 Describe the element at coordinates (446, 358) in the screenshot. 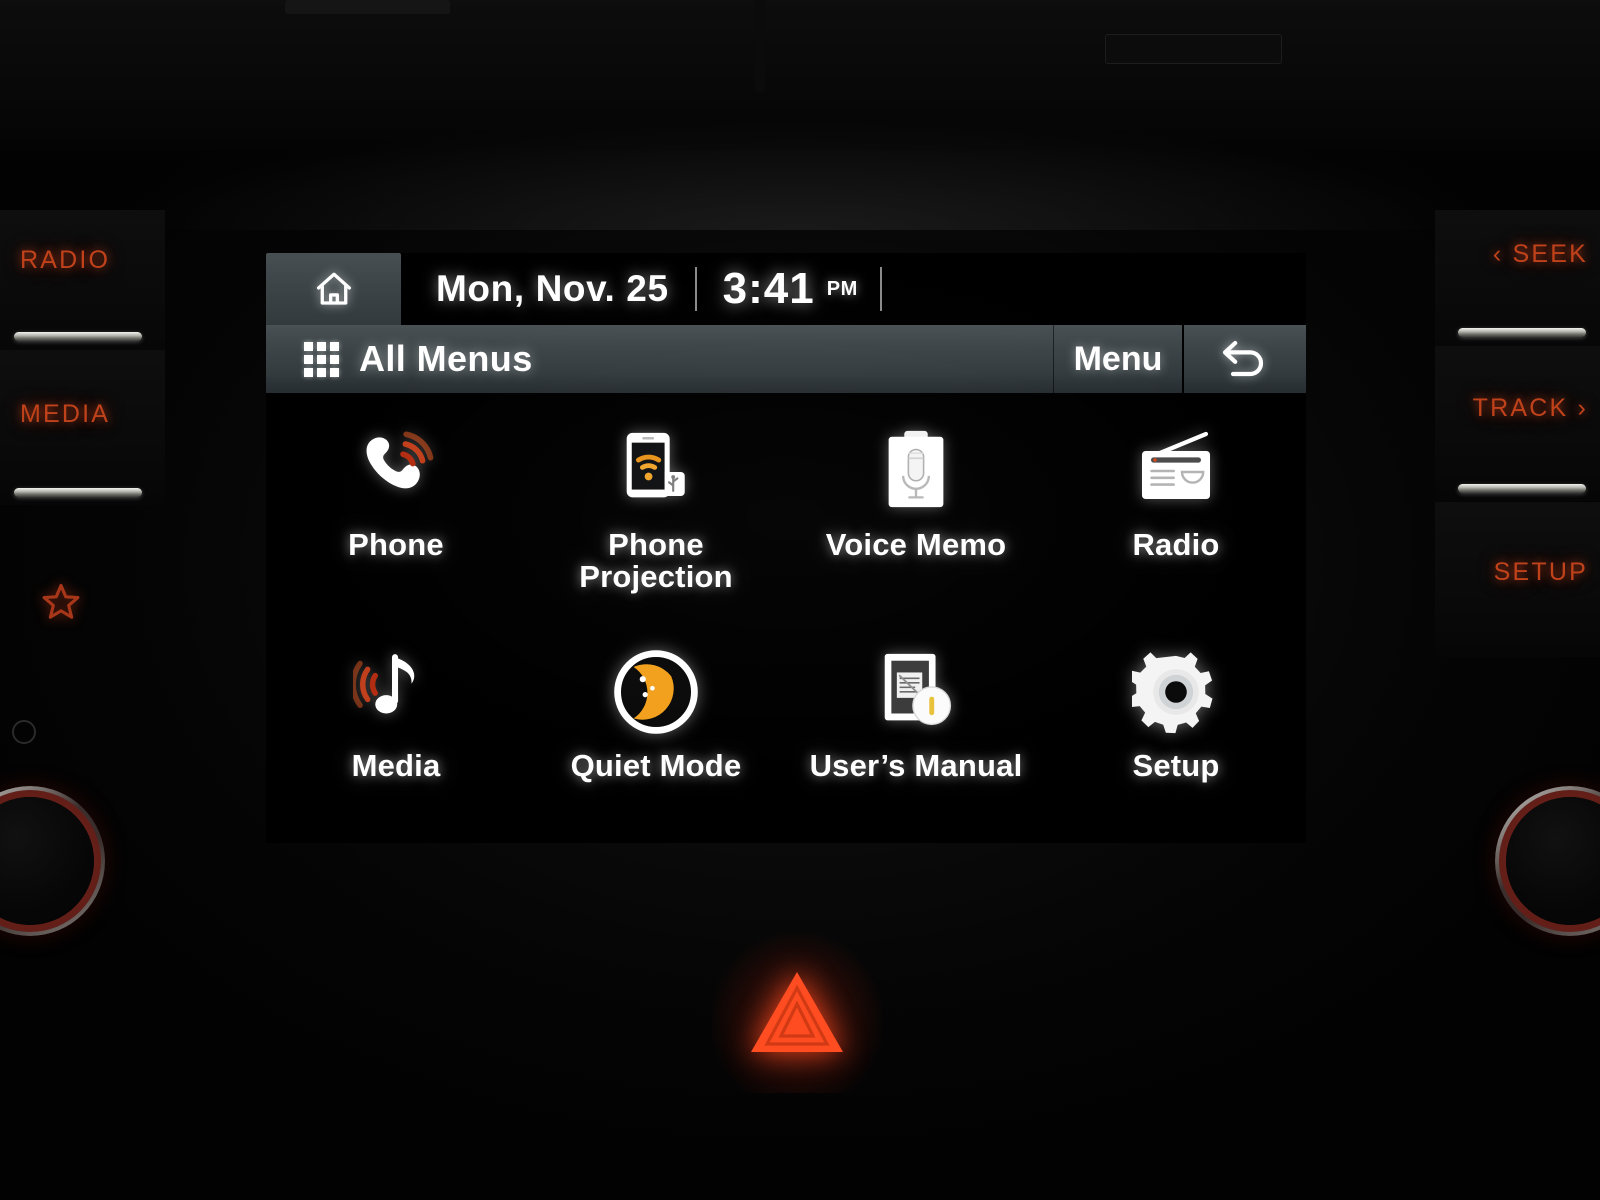

I see `page-title: All Menus` at that location.